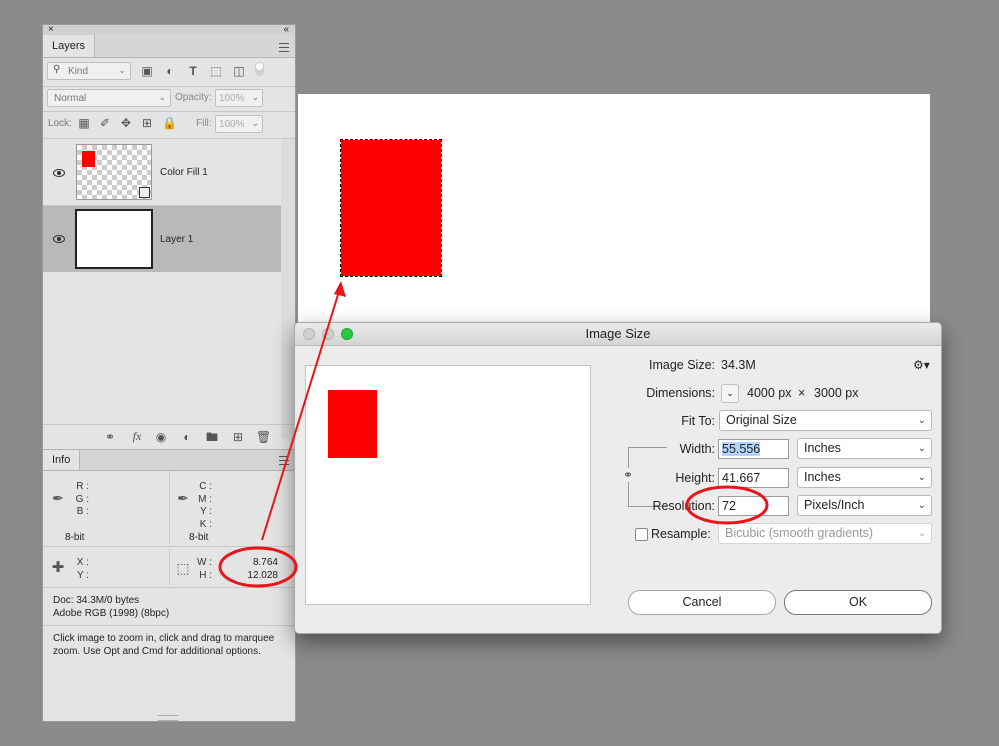 This screenshot has width=999, height=746. I want to click on layers-scrollbar, so click(288, 289).